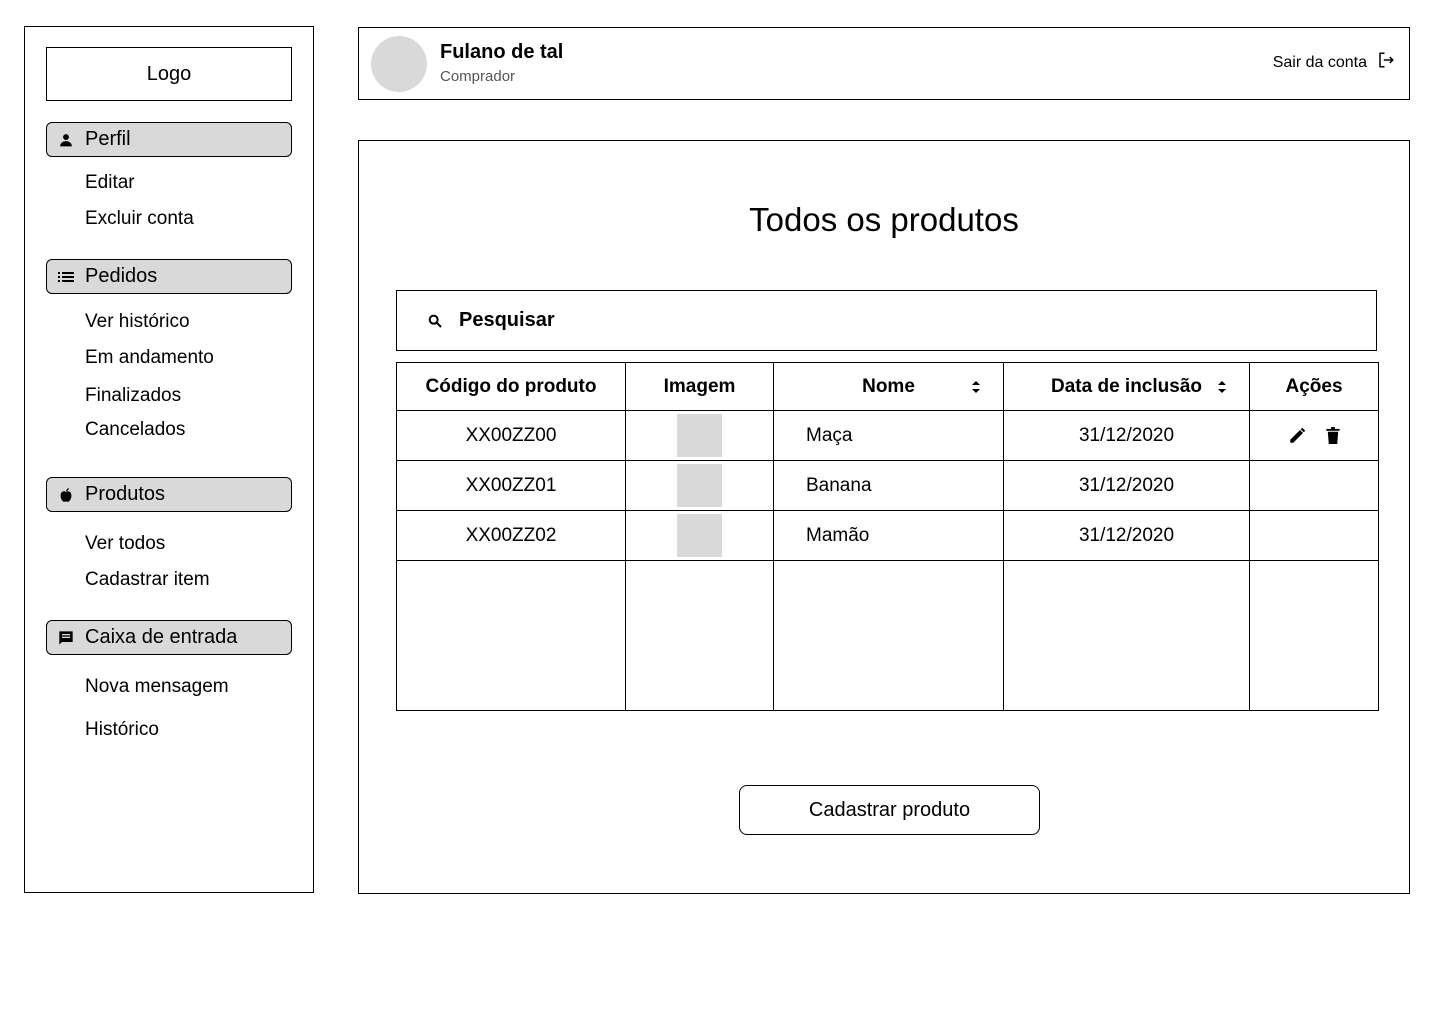 The image size is (1440, 1024). What do you see at coordinates (66, 495) in the screenshot?
I see `apple-icon` at bounding box center [66, 495].